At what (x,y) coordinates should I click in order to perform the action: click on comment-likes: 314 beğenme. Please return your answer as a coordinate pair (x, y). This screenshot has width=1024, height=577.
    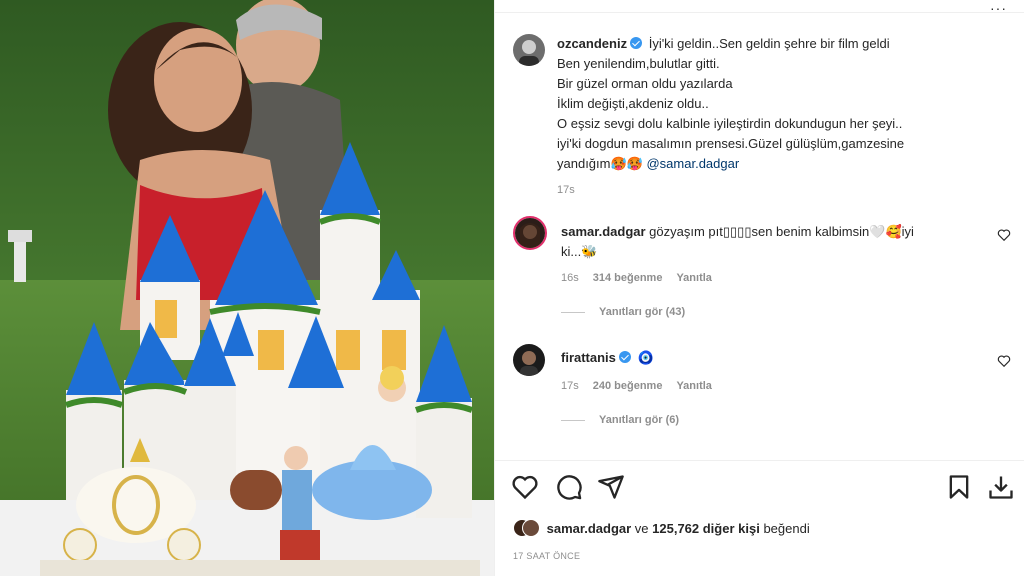
    Looking at the image, I should click on (628, 278).